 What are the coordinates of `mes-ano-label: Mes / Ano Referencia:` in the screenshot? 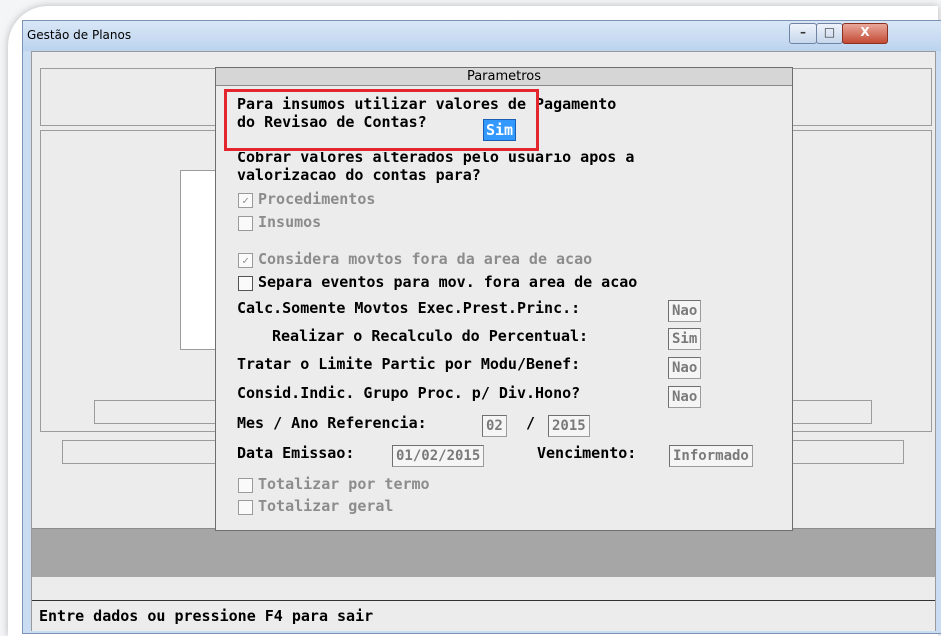 It's located at (332, 423).